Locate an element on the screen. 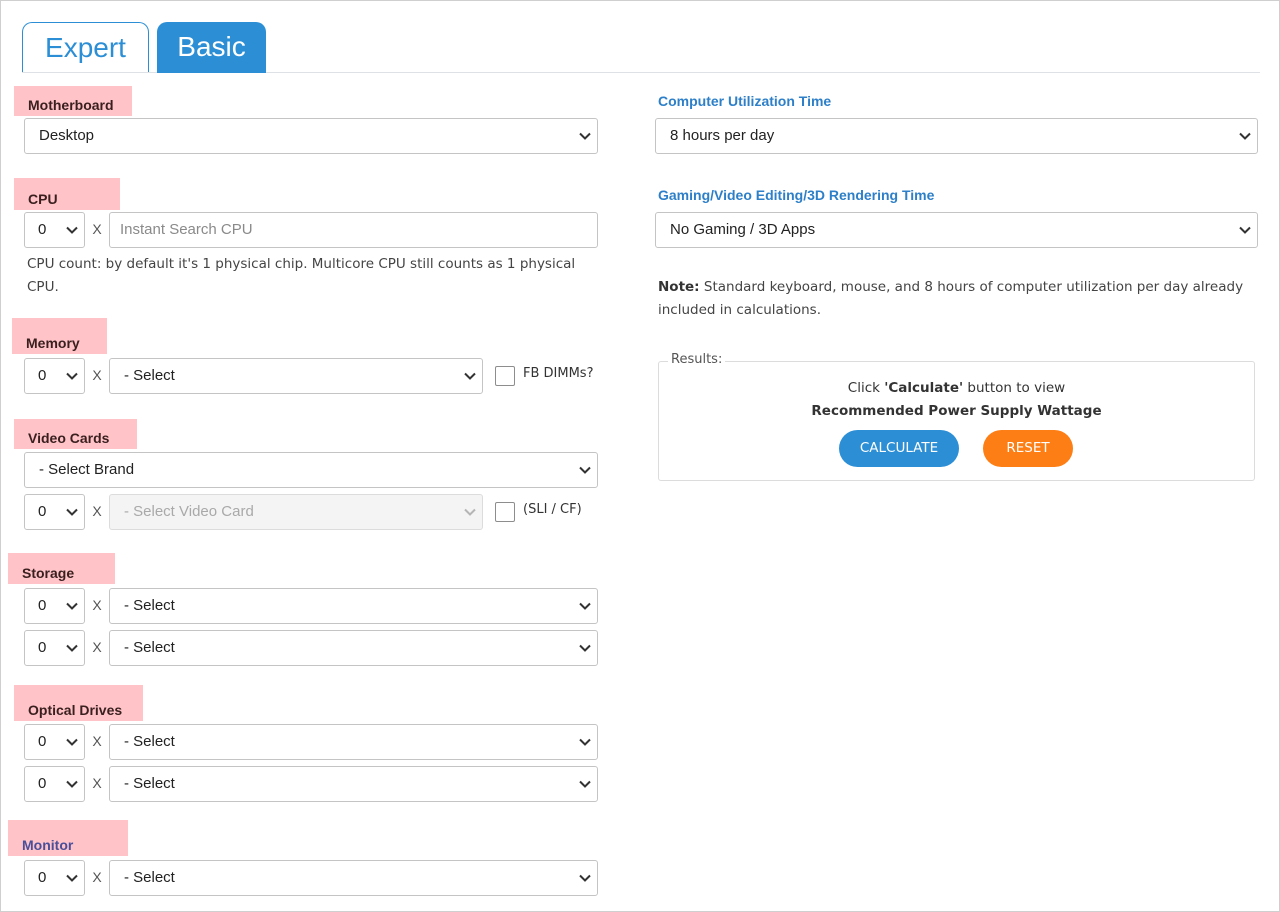 The image size is (1280, 912). monitor-type-select: - Select is located at coordinates (353, 878).